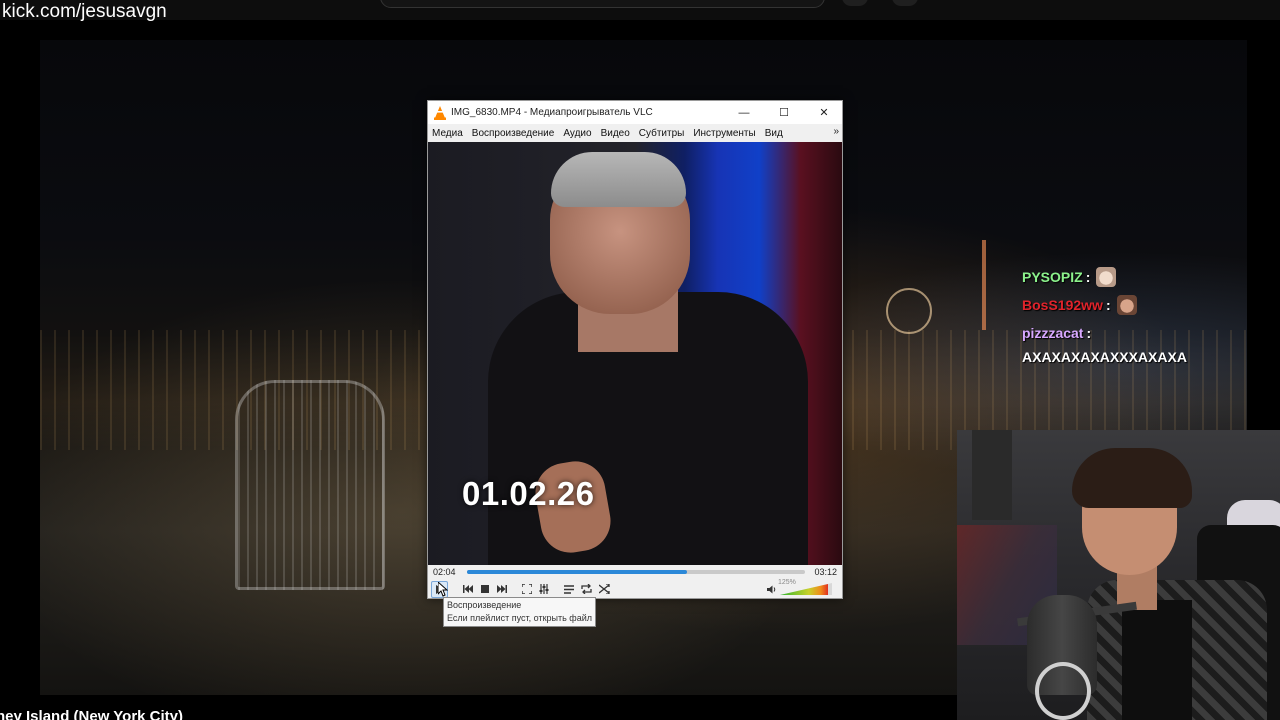  I want to click on chat-message-text: AXAXAXAXAXXXAXAXA, so click(1104, 357).